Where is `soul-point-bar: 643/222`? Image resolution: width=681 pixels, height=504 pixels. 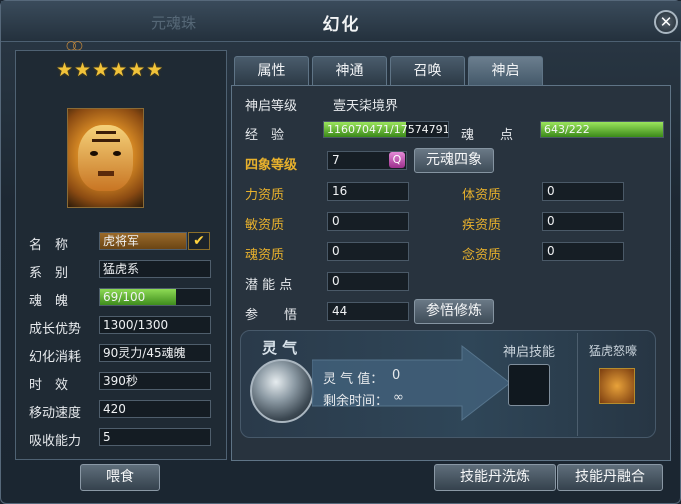
soul-point-bar: 643/222 is located at coordinates (602, 129).